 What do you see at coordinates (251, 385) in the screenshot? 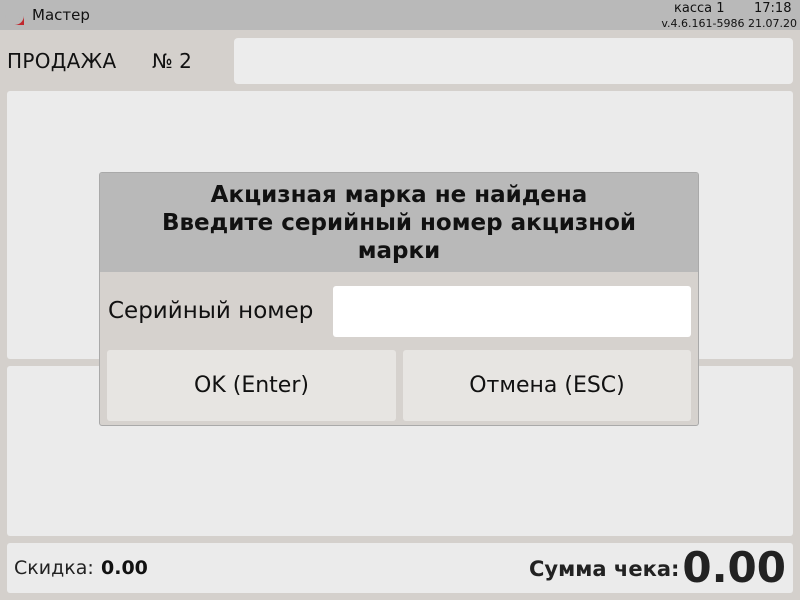
I see `ok-button: OK (Enter)` at bounding box center [251, 385].